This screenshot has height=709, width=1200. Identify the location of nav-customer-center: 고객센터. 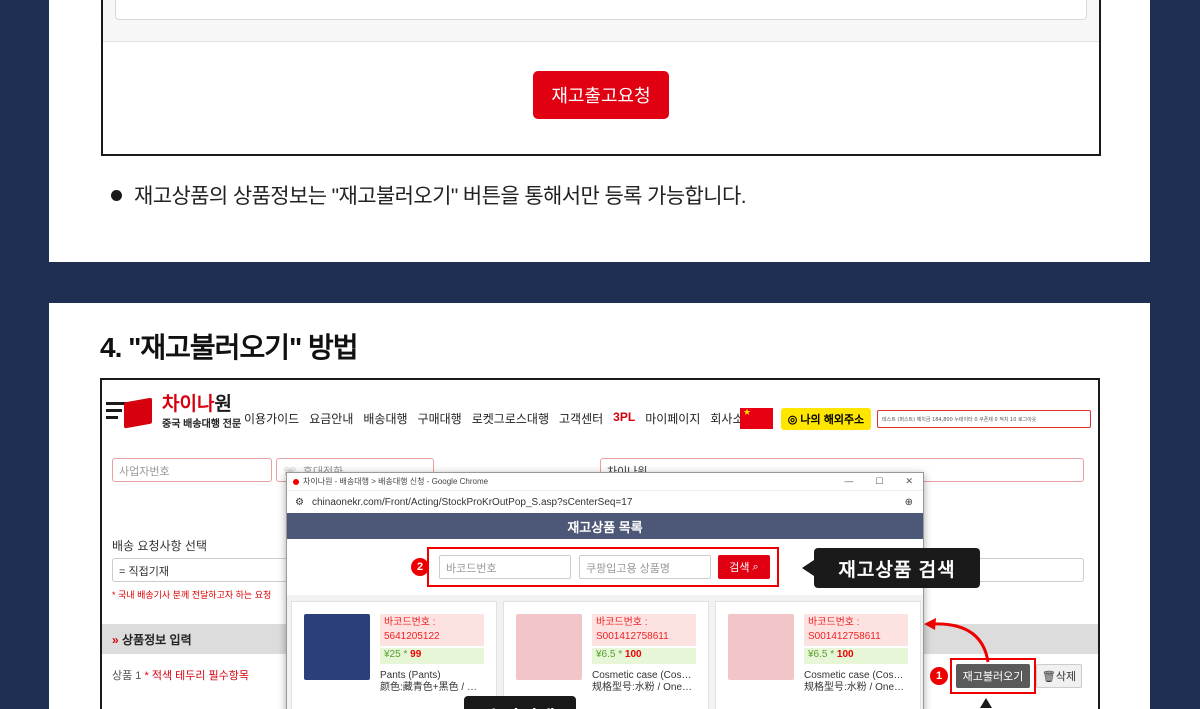
(581, 418).